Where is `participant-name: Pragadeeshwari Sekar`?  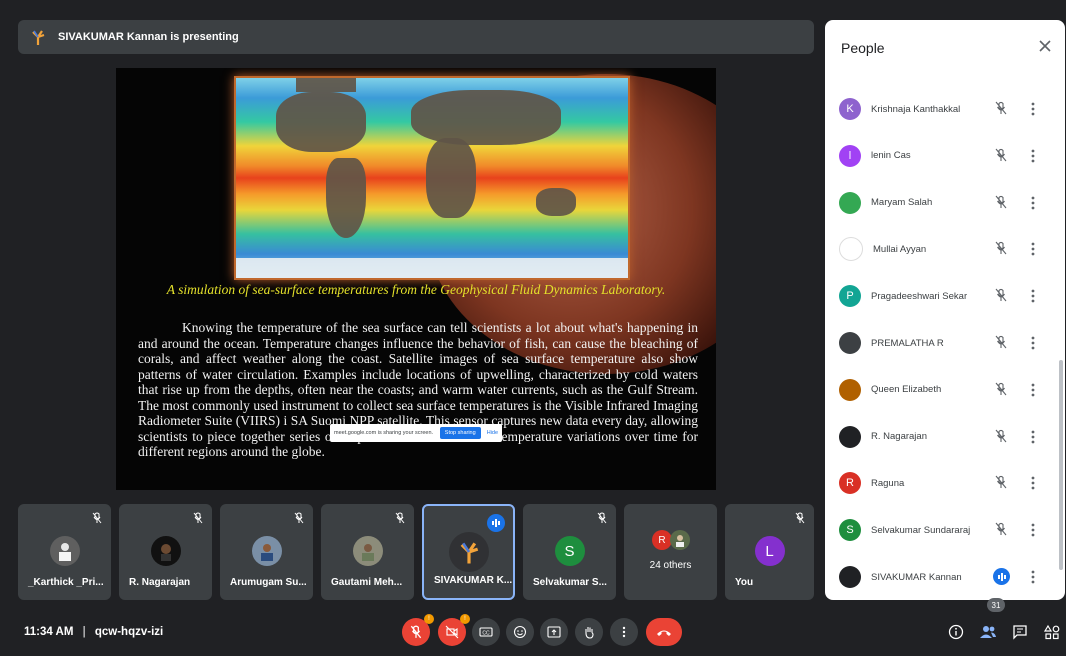 participant-name: Pragadeeshwari Sekar is located at coordinates (919, 296).